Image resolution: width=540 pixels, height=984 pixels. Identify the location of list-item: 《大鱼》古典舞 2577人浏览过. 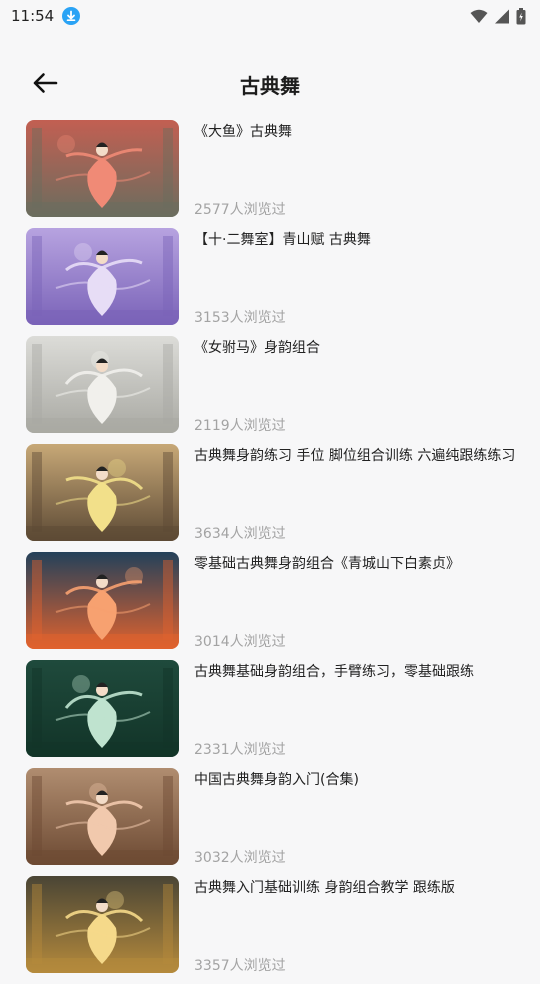
(270, 174).